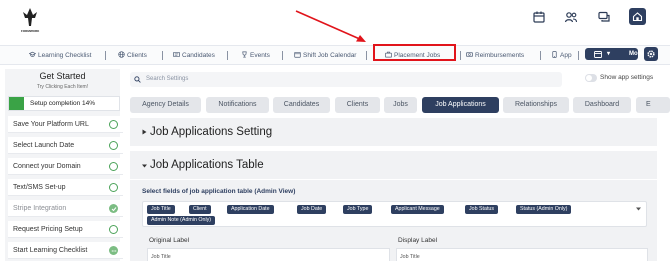 The width and height of the screenshot is (670, 261). I want to click on display-label-heading: Display Label, so click(418, 240).